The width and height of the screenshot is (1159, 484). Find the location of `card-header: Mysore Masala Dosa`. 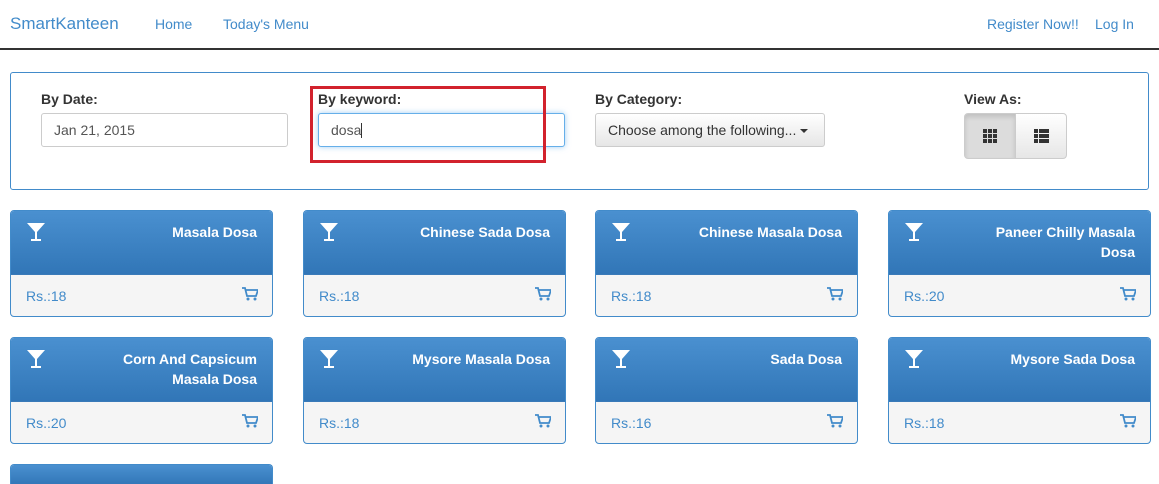

card-header: Mysore Masala Dosa is located at coordinates (434, 370).